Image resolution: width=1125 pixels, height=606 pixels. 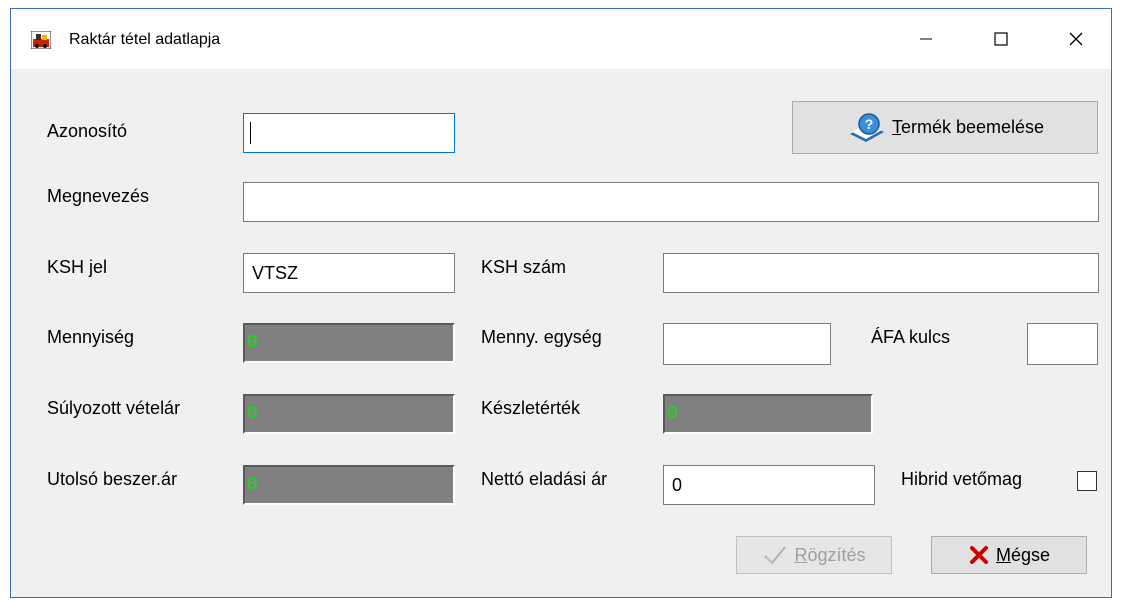 What do you see at coordinates (112, 479) in the screenshot?
I see `utolso-beszer-ar-label: Utolsó beszer.ár` at bounding box center [112, 479].